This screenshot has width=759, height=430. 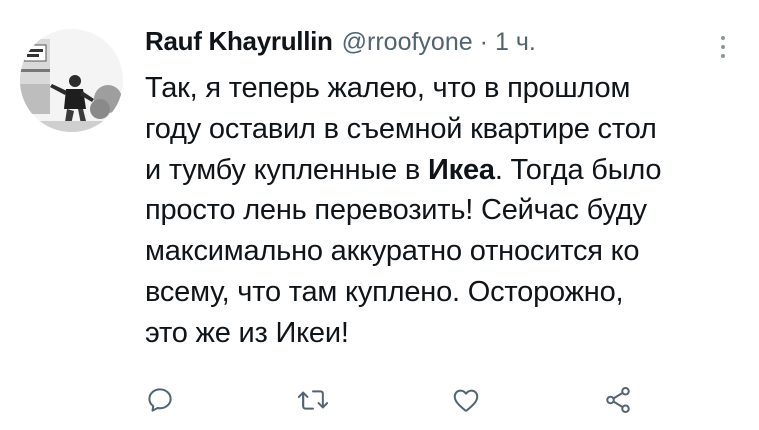 I want to click on retweet-icon, so click(x=313, y=400).